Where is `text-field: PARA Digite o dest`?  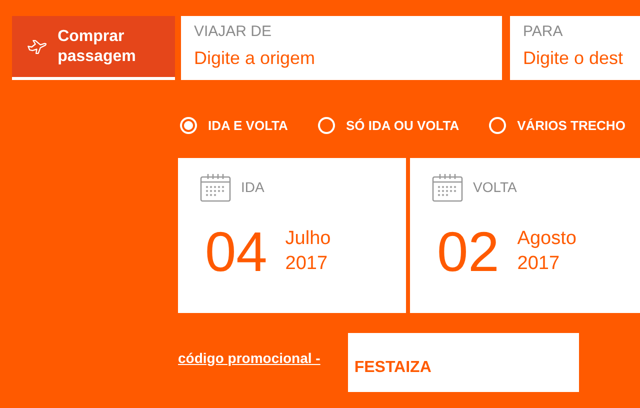
text-field: PARA Digite o dest is located at coordinates (575, 48).